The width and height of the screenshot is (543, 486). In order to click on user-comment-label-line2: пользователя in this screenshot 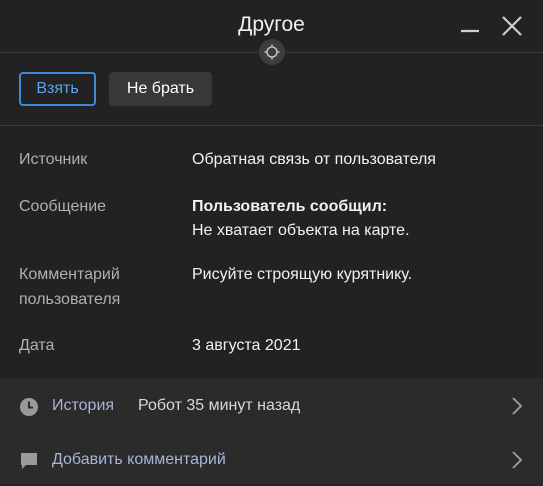, I will do `click(70, 299)`.